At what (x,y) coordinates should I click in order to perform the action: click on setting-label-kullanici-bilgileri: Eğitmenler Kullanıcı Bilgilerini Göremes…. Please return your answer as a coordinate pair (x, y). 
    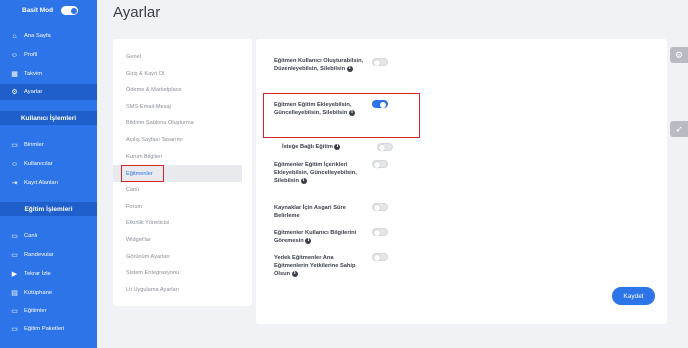
    Looking at the image, I should click on (315, 237).